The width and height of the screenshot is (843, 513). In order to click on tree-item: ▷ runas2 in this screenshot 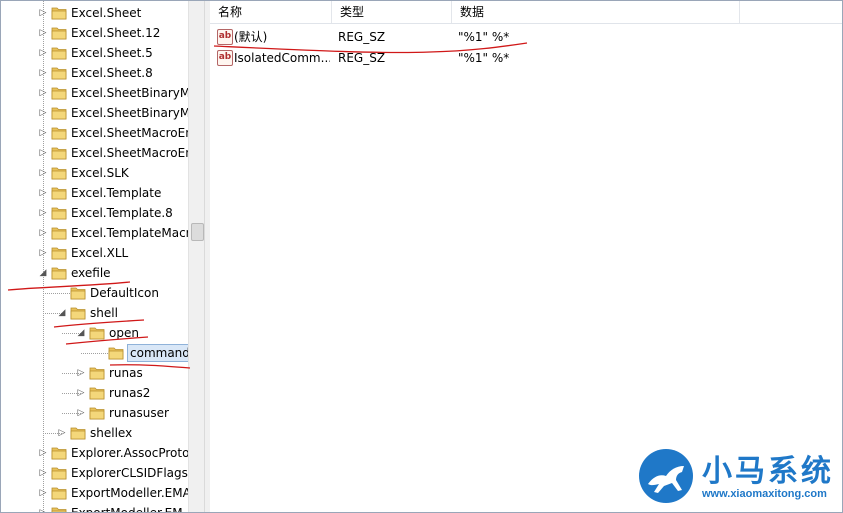, I will do `click(95, 393)`.